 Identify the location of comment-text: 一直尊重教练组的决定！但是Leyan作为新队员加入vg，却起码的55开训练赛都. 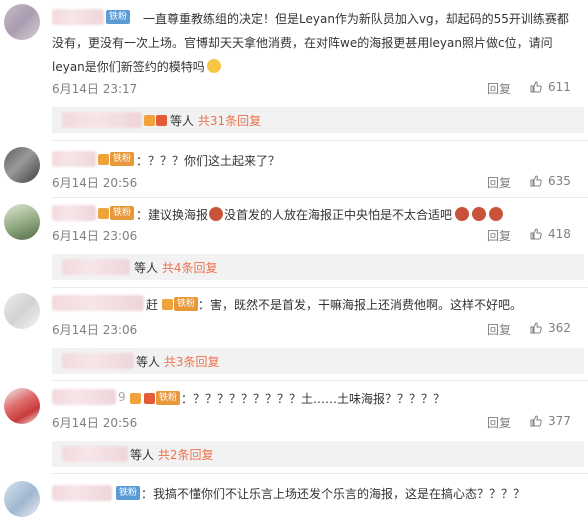
(356, 19).